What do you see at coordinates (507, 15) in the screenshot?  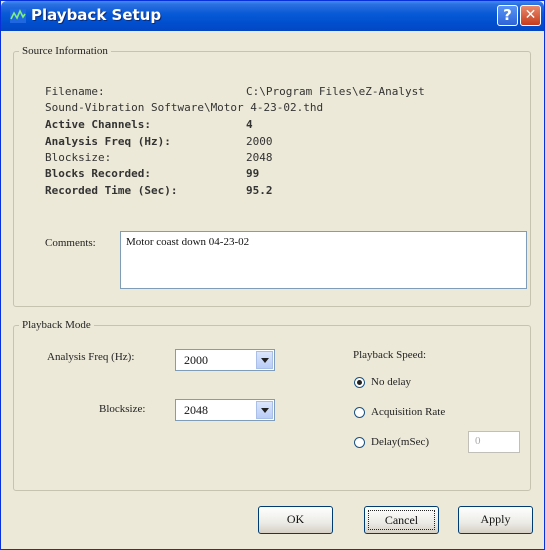 I see `help-button: ?` at bounding box center [507, 15].